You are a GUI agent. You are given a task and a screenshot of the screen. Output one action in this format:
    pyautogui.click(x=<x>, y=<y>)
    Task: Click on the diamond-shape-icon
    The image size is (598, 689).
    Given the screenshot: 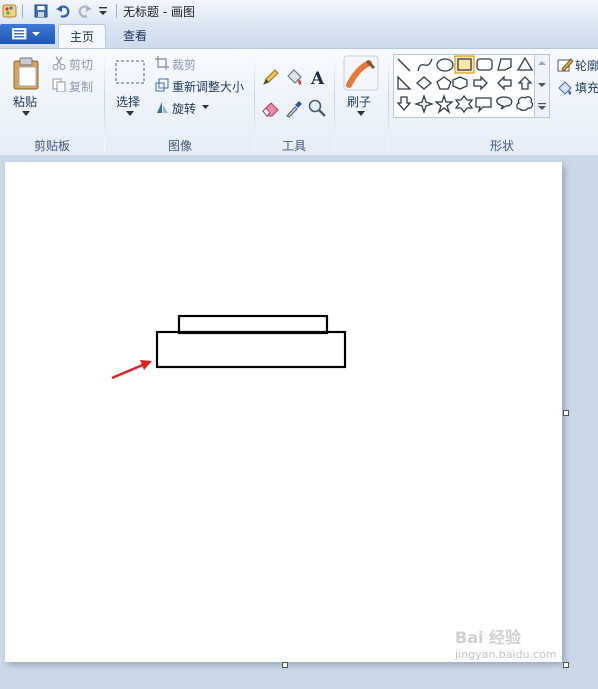 What is the action you would take?
    pyautogui.click(x=424, y=83)
    